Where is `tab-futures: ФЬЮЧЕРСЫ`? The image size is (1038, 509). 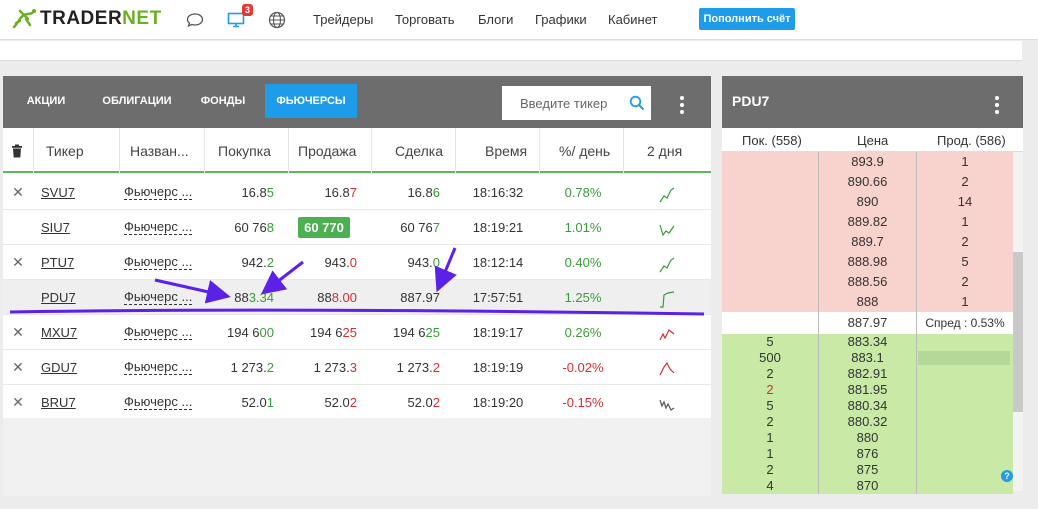 tab-futures: ФЬЮЧЕРСЫ is located at coordinates (311, 101).